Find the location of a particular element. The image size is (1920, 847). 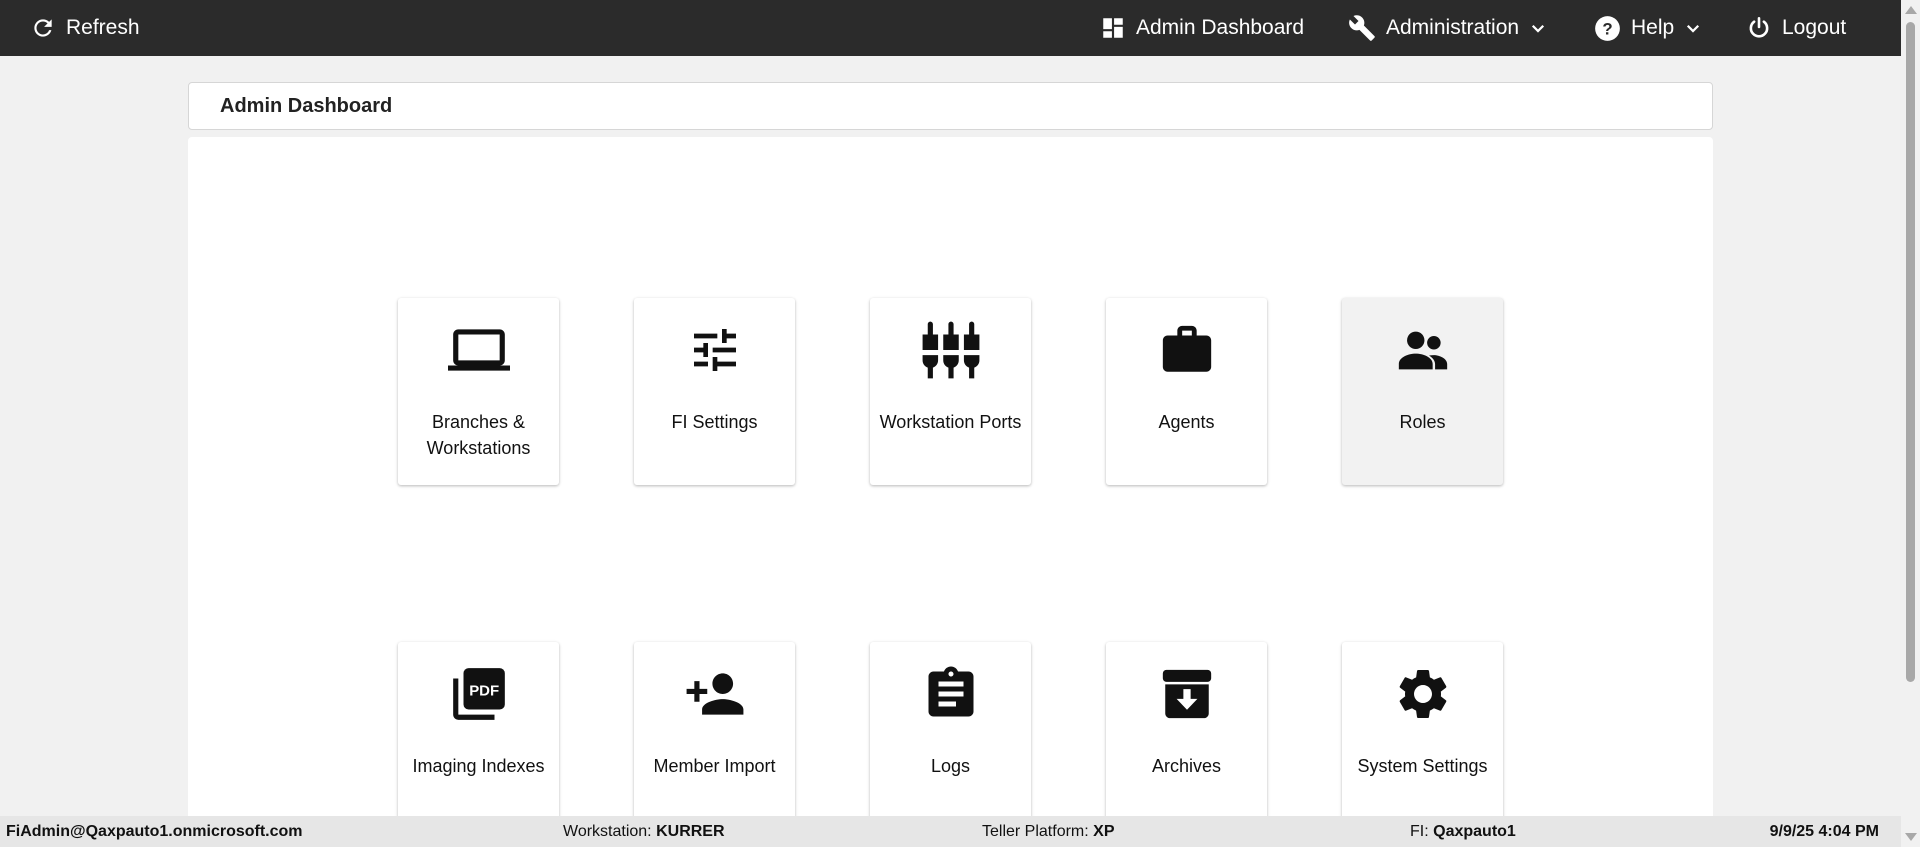

refresh-button: Refresh is located at coordinates (85, 28).